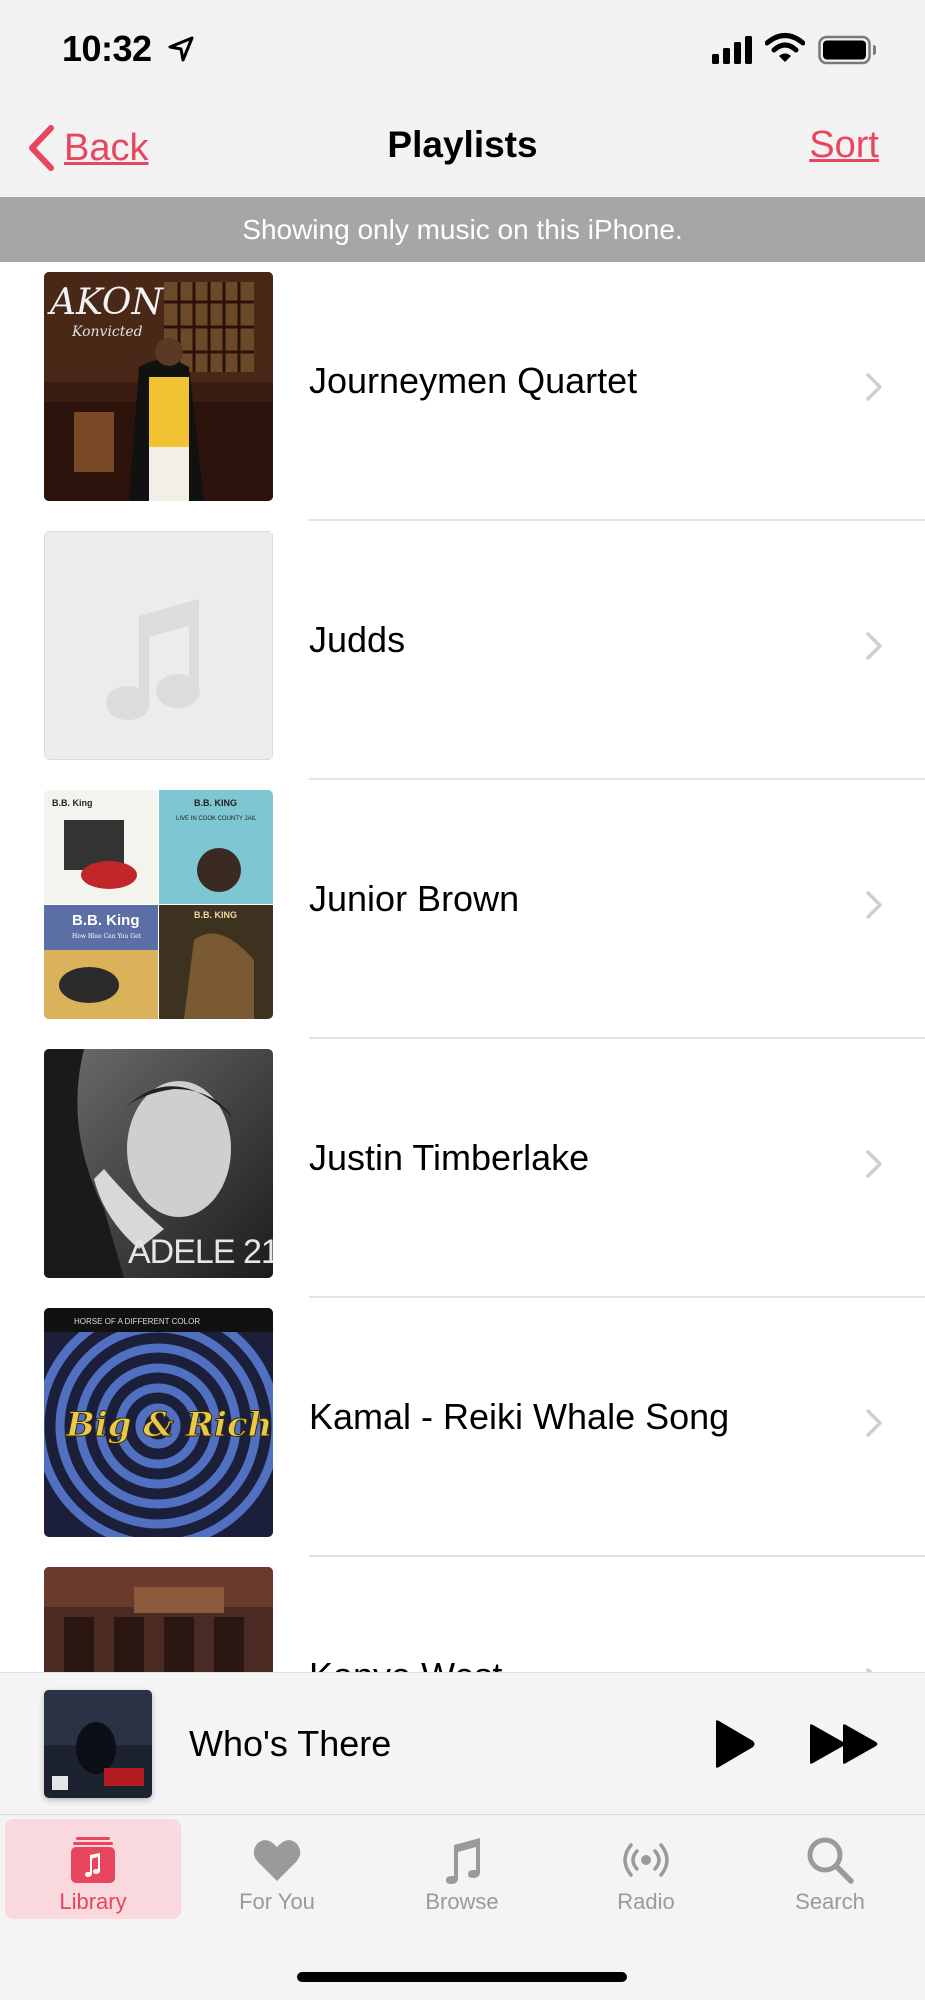 The image size is (925, 2000). What do you see at coordinates (137, 1321) in the screenshot?
I see `bigrich-top-text: HORSE OF A DIFFERENT COLOR` at bounding box center [137, 1321].